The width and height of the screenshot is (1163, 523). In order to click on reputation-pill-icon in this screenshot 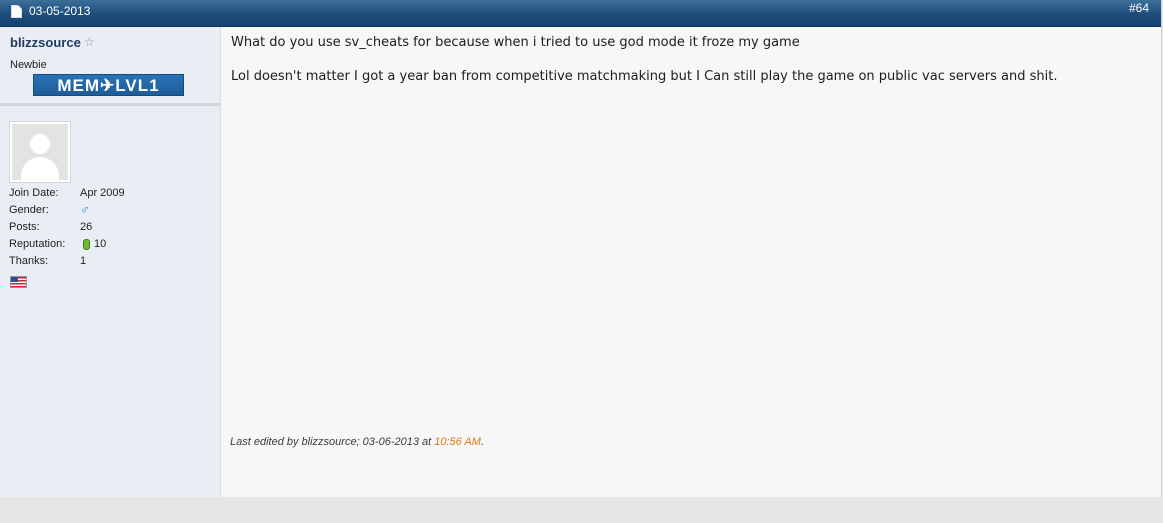, I will do `click(86, 244)`.